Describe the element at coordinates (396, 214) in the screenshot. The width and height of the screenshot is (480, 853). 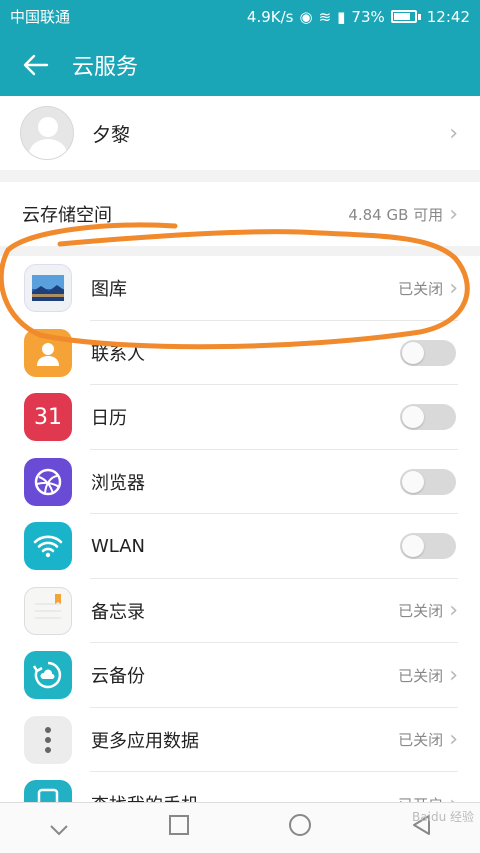
I see `storage-value: 4.84 GB 可用` at that location.